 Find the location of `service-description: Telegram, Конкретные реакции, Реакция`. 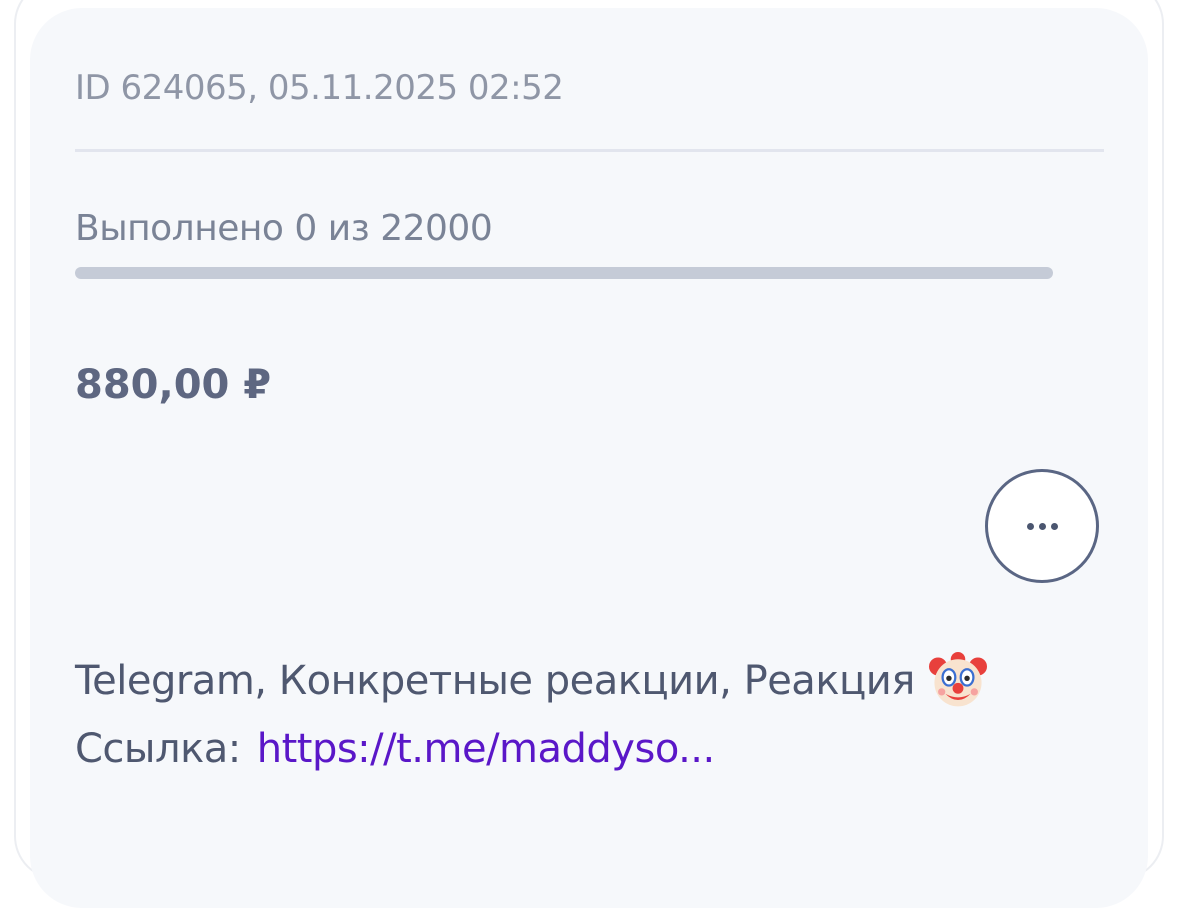

service-description: Telegram, Конкретные реакции, Реакция is located at coordinates (531, 681).